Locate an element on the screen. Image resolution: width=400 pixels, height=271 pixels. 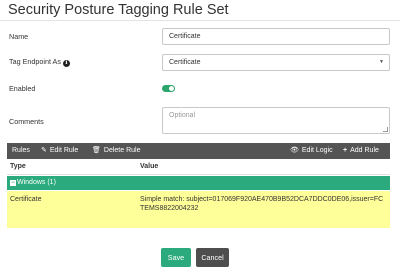
page-title: Security Posture Tagging Rule Set is located at coordinates (118, 10).